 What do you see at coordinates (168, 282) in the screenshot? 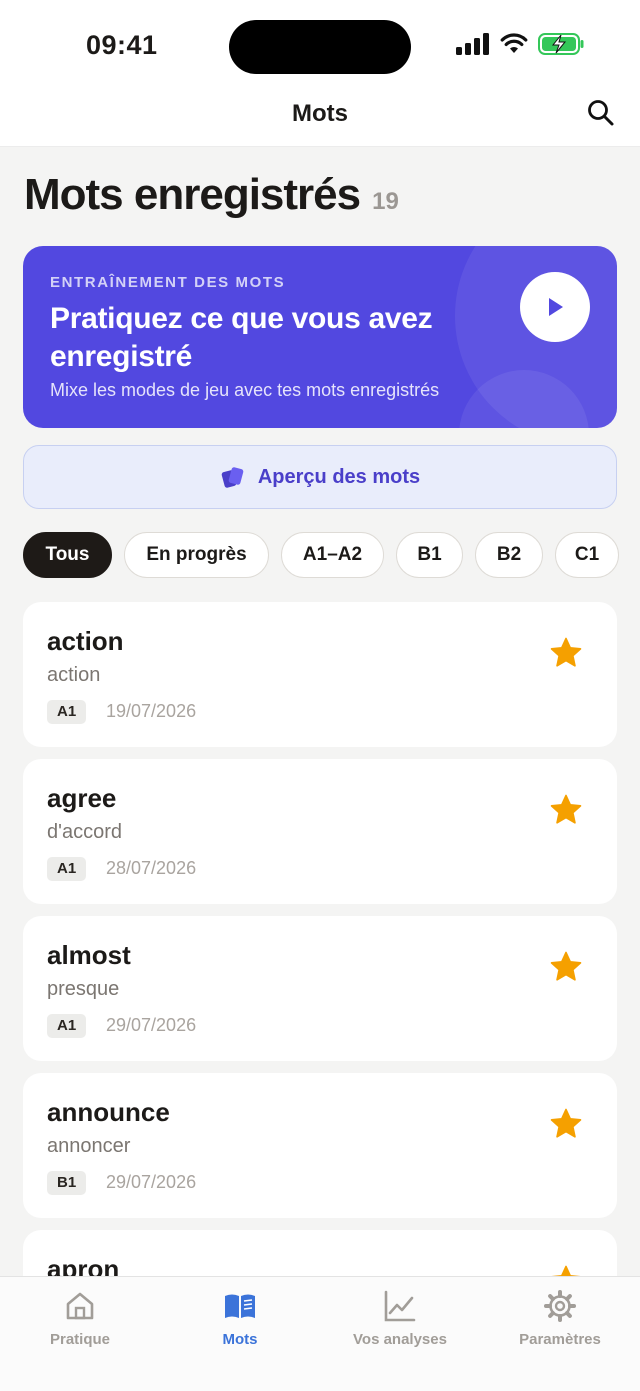
I see `banner-kicker: ENTRAÎNEMENT DES MOTS` at bounding box center [168, 282].